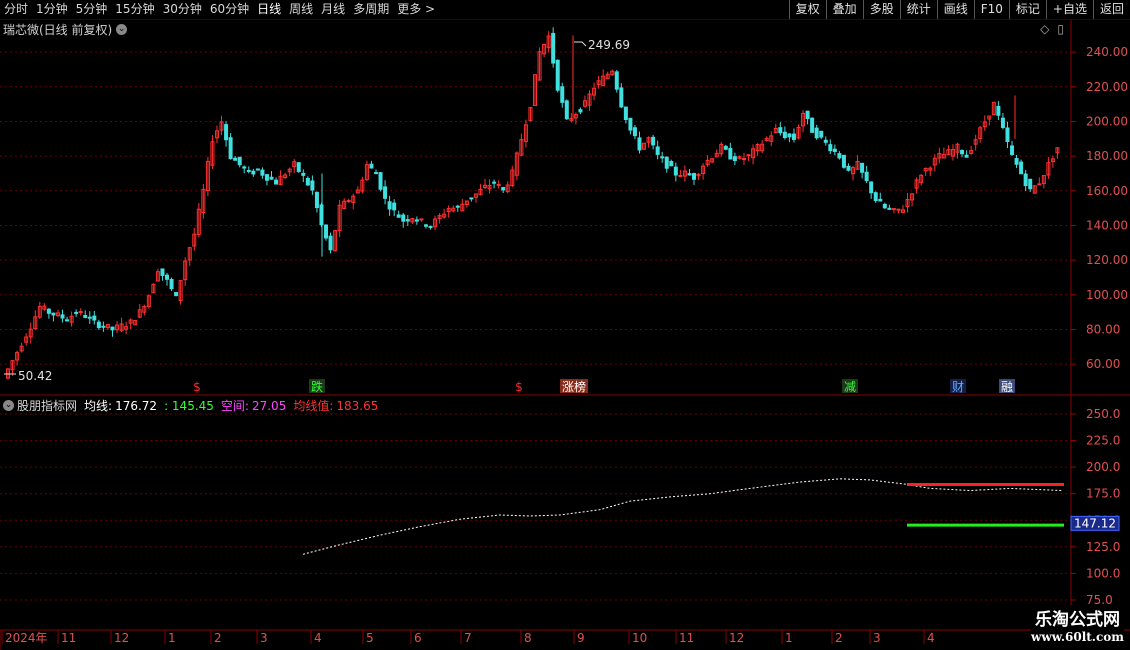 This screenshot has width=1130, height=650. I want to click on time-label-2: 12, so click(121, 638).